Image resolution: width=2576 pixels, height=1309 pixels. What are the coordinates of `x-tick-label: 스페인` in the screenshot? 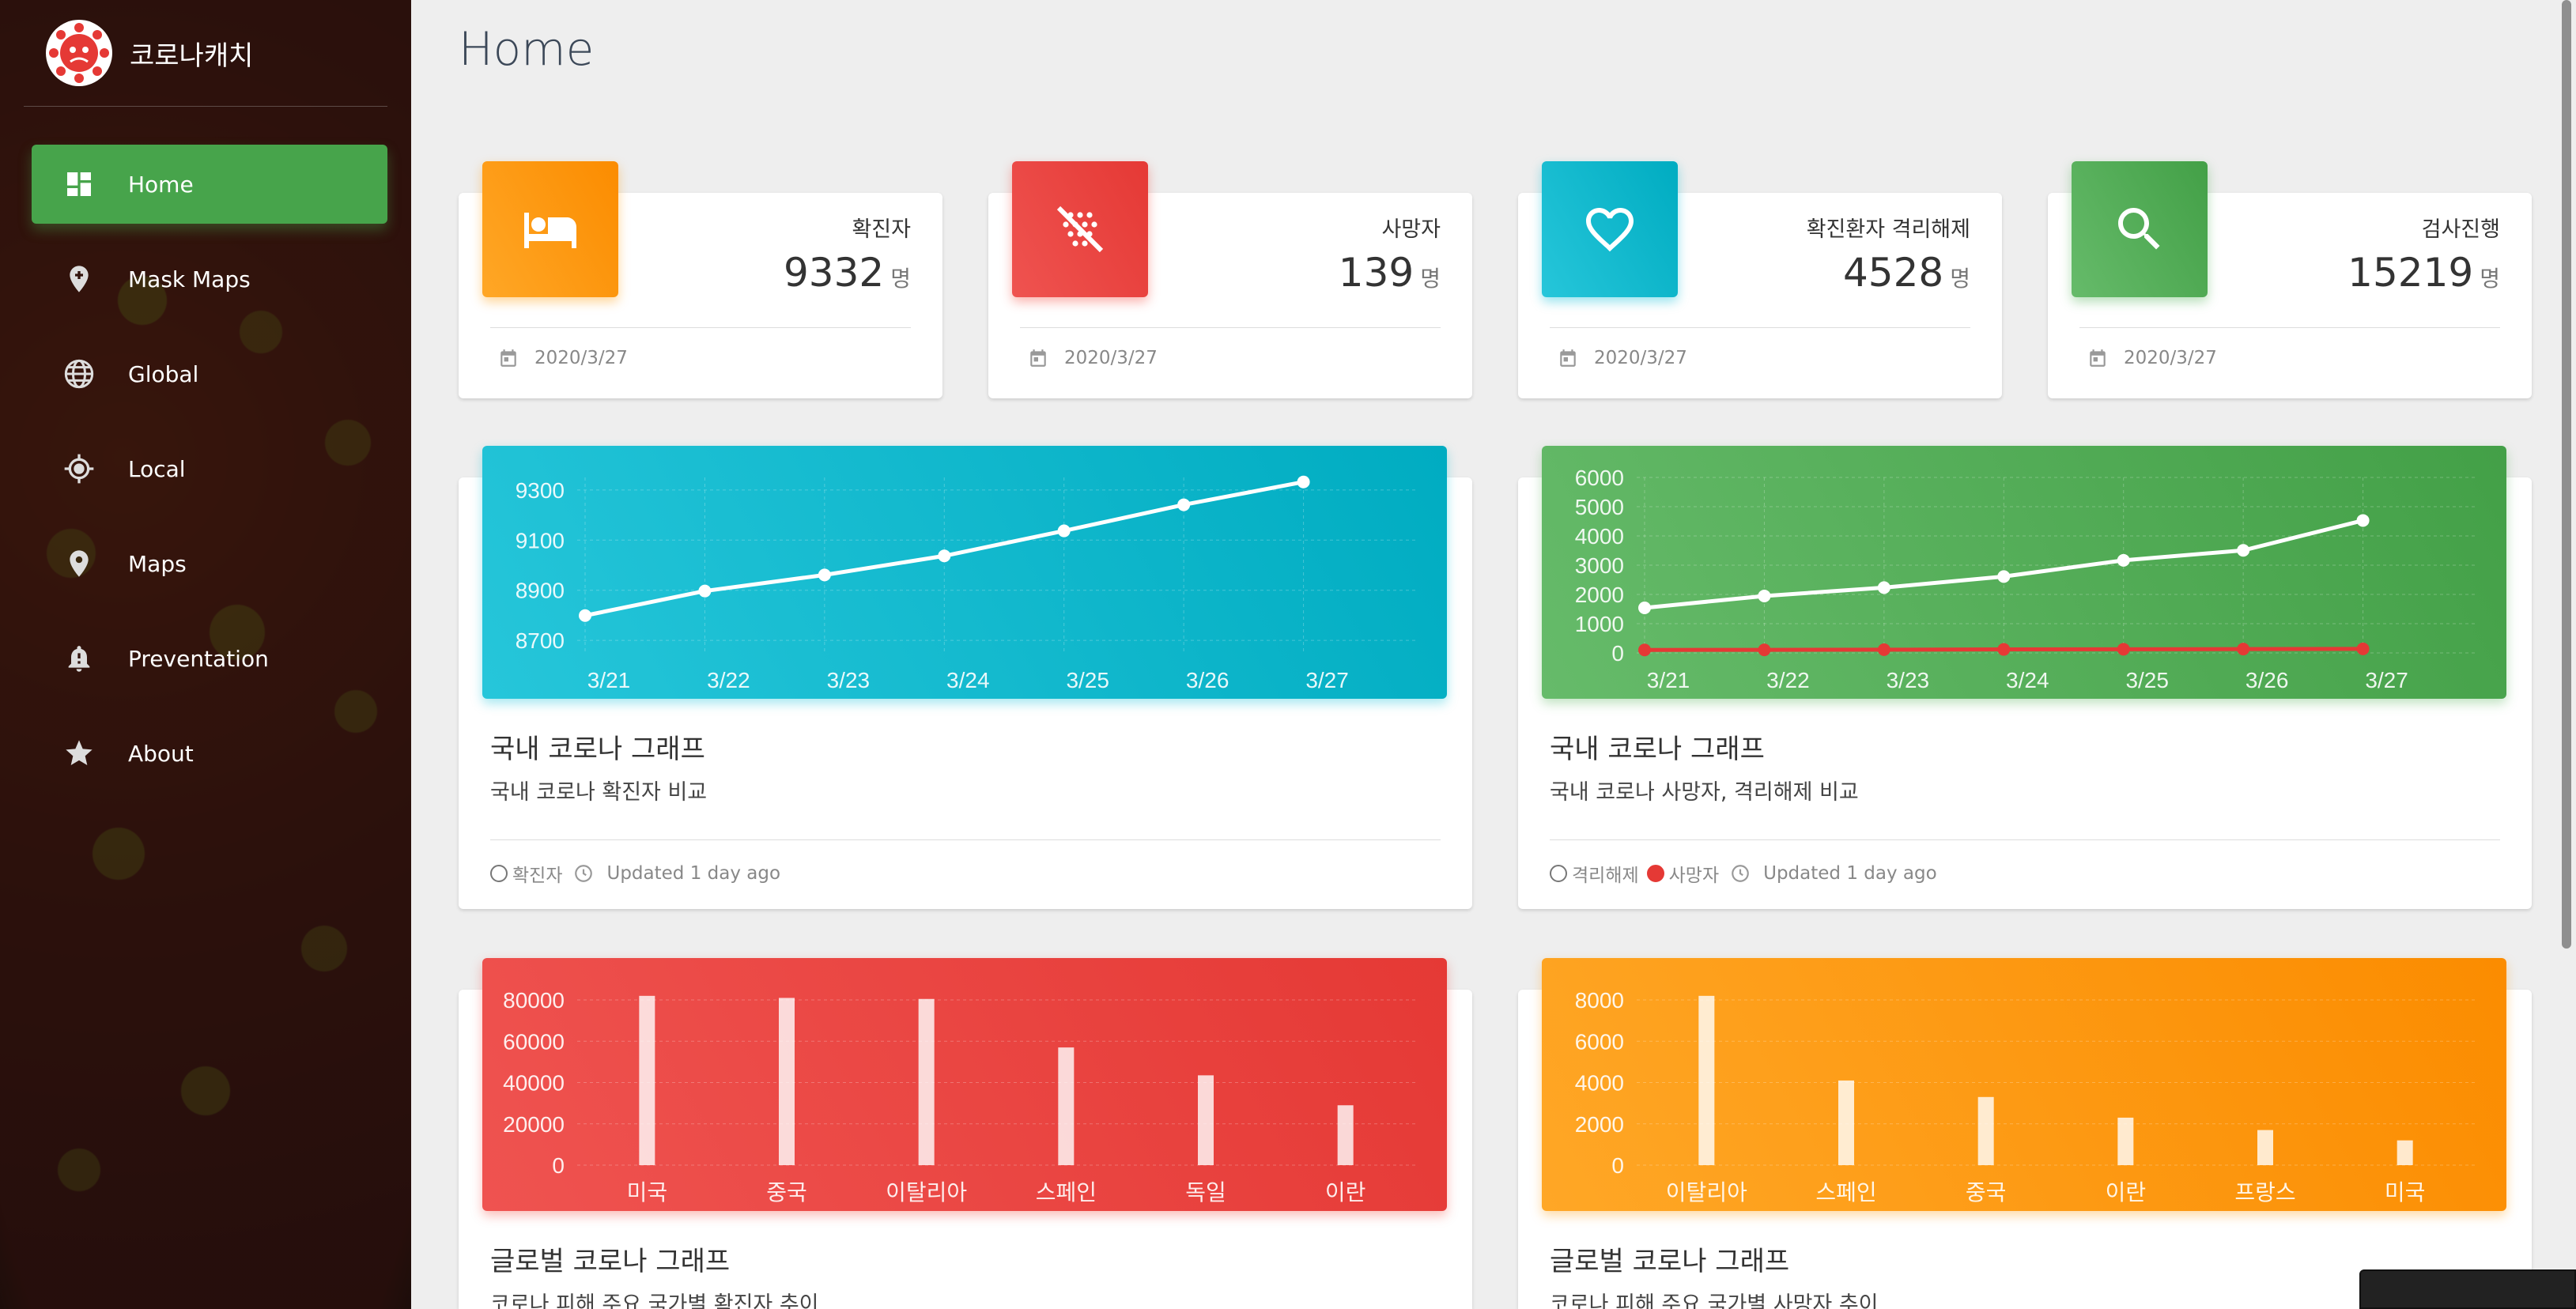 It's located at (1845, 1192).